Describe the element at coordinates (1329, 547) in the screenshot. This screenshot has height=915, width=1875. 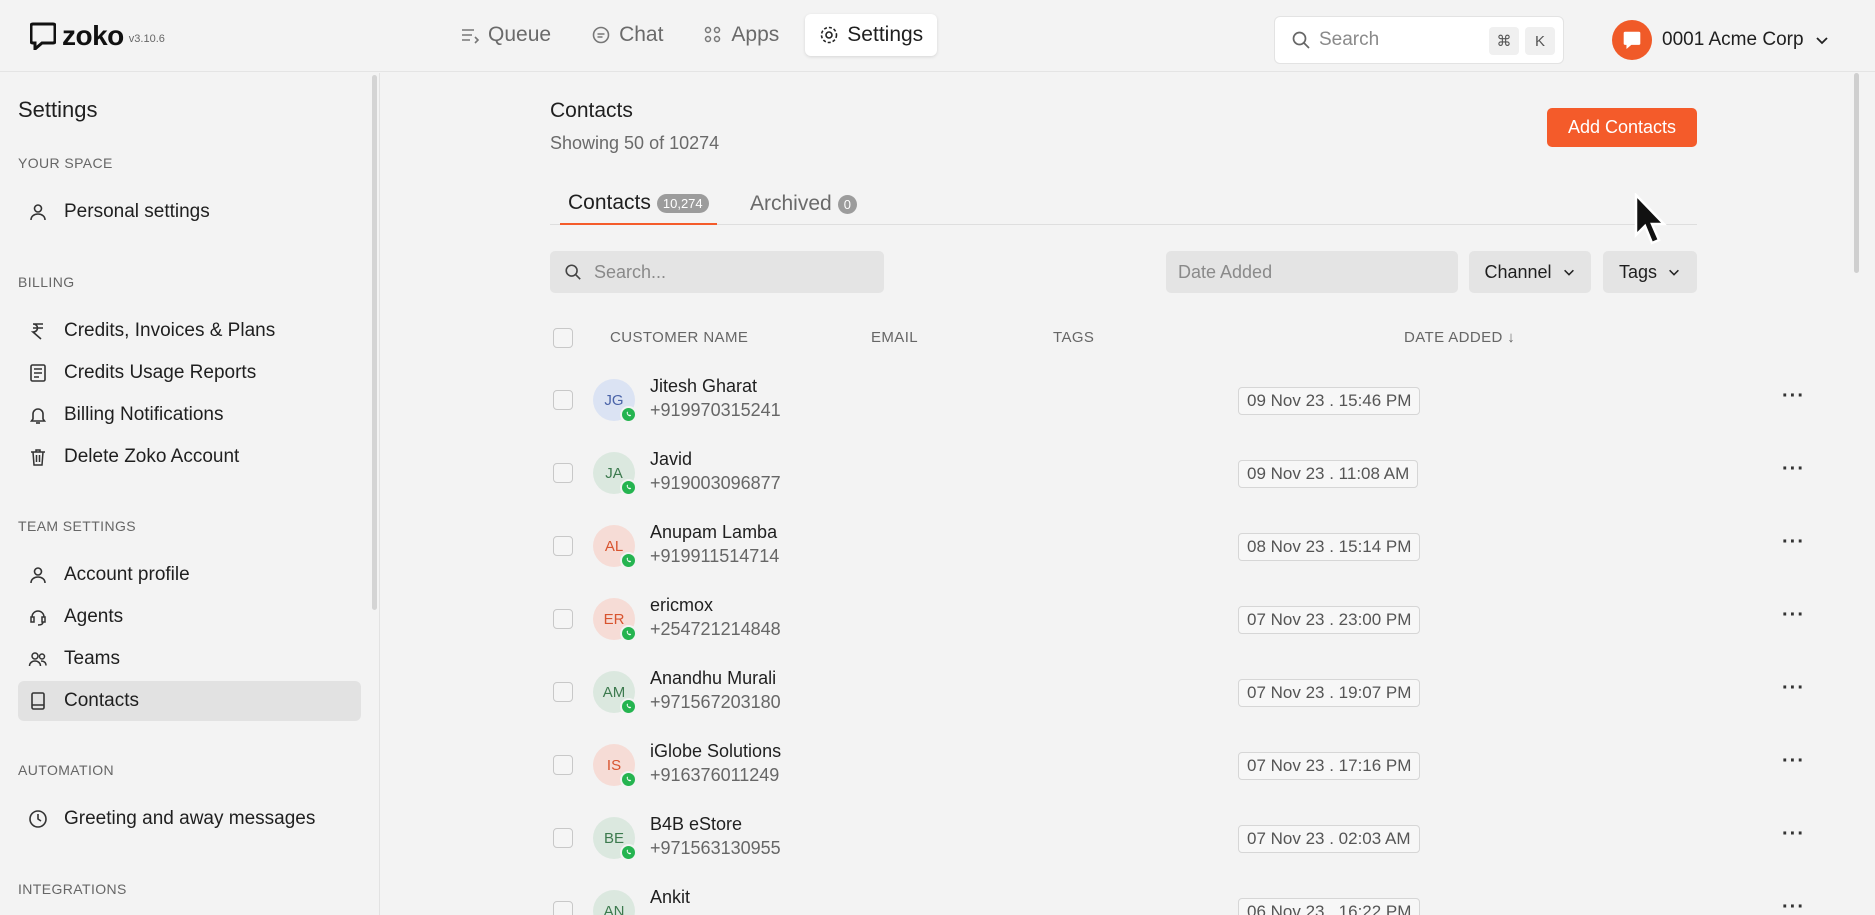
I see `date-added-badge: 08 Nov 23 . 15:14 PM` at that location.